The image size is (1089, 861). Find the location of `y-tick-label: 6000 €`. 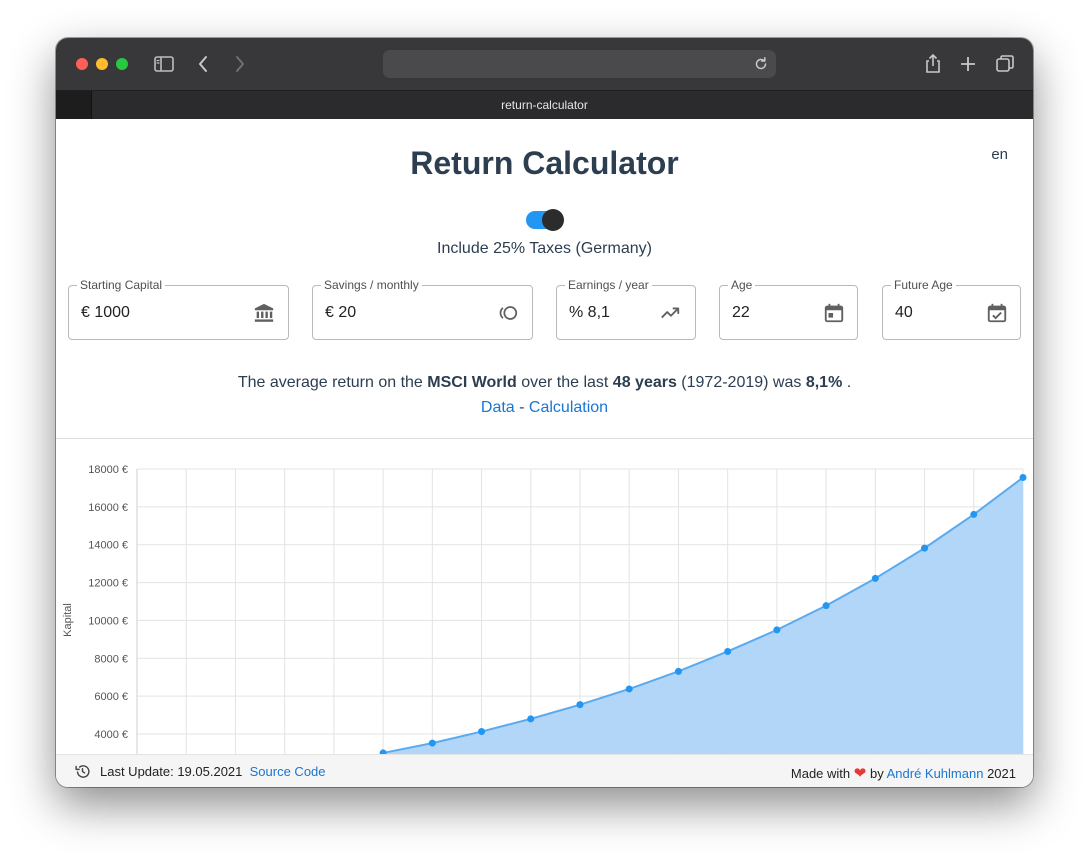

y-tick-label: 6000 € is located at coordinates (111, 697).